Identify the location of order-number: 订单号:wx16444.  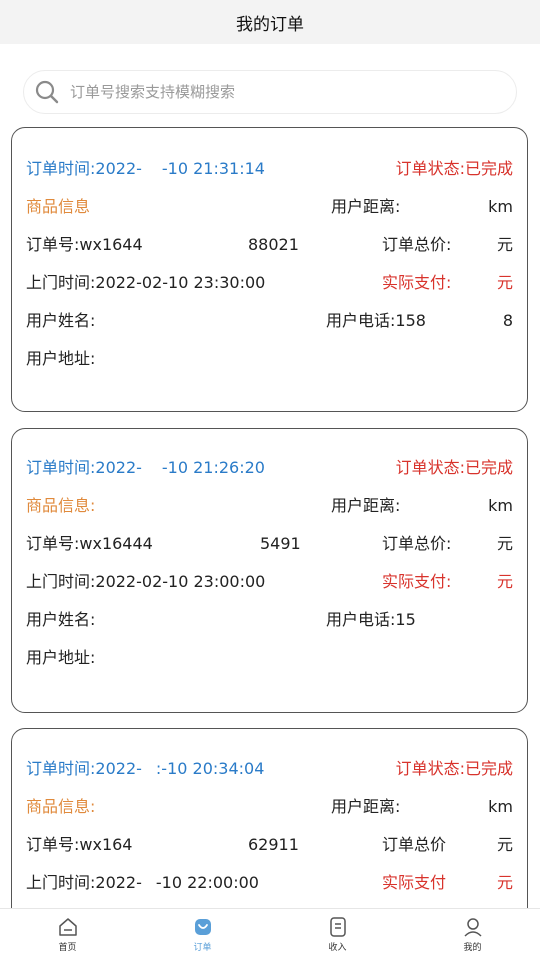
(89, 543).